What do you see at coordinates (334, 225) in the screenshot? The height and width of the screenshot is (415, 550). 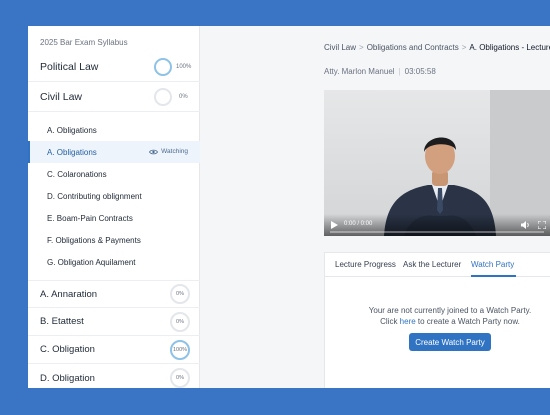 I see `play-icon` at bounding box center [334, 225].